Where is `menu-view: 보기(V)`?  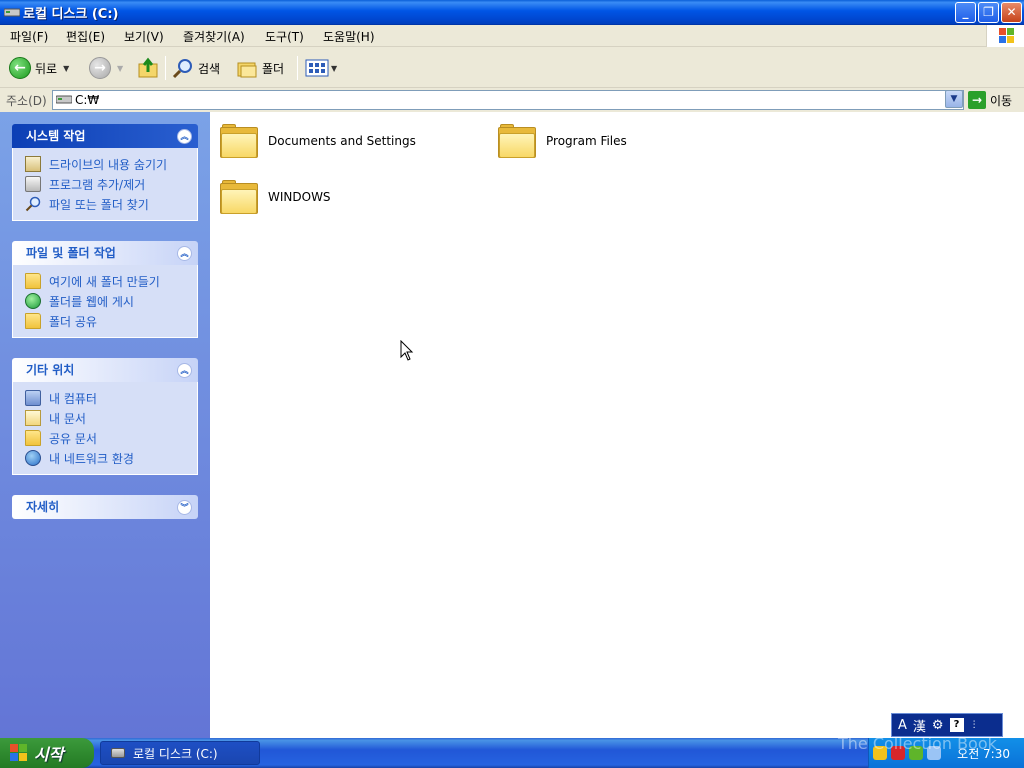 menu-view: 보기(V) is located at coordinates (144, 36).